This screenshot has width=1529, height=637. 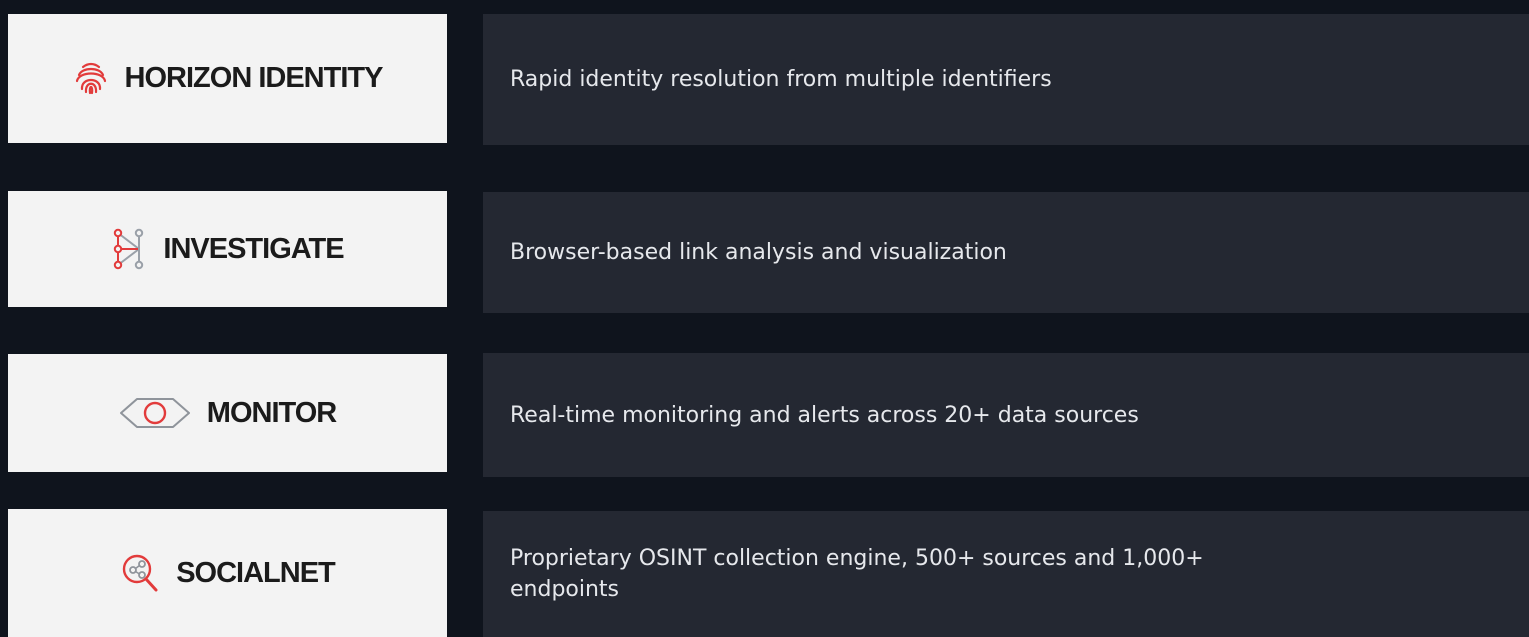 I want to click on product-logo-card-horizon-identity: HORIZON IDENTITY, so click(x=227, y=78).